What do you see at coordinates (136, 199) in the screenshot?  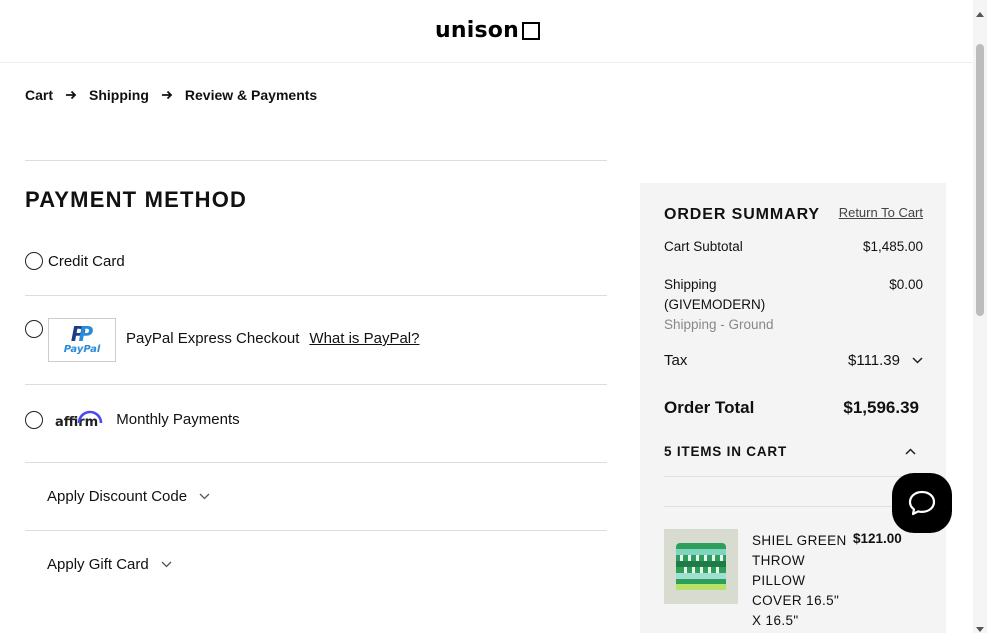 I see `payment-method-title: PAYMENT METHOD` at bounding box center [136, 199].